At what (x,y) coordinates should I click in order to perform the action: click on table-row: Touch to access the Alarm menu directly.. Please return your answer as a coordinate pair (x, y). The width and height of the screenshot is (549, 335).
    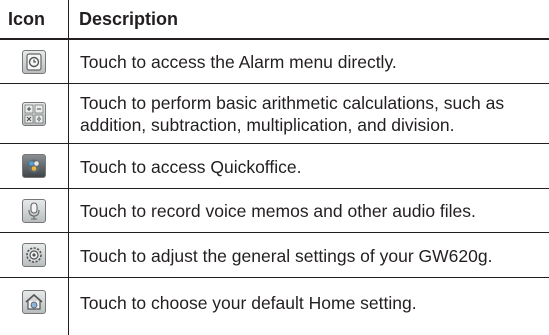
    Looking at the image, I should click on (274, 62).